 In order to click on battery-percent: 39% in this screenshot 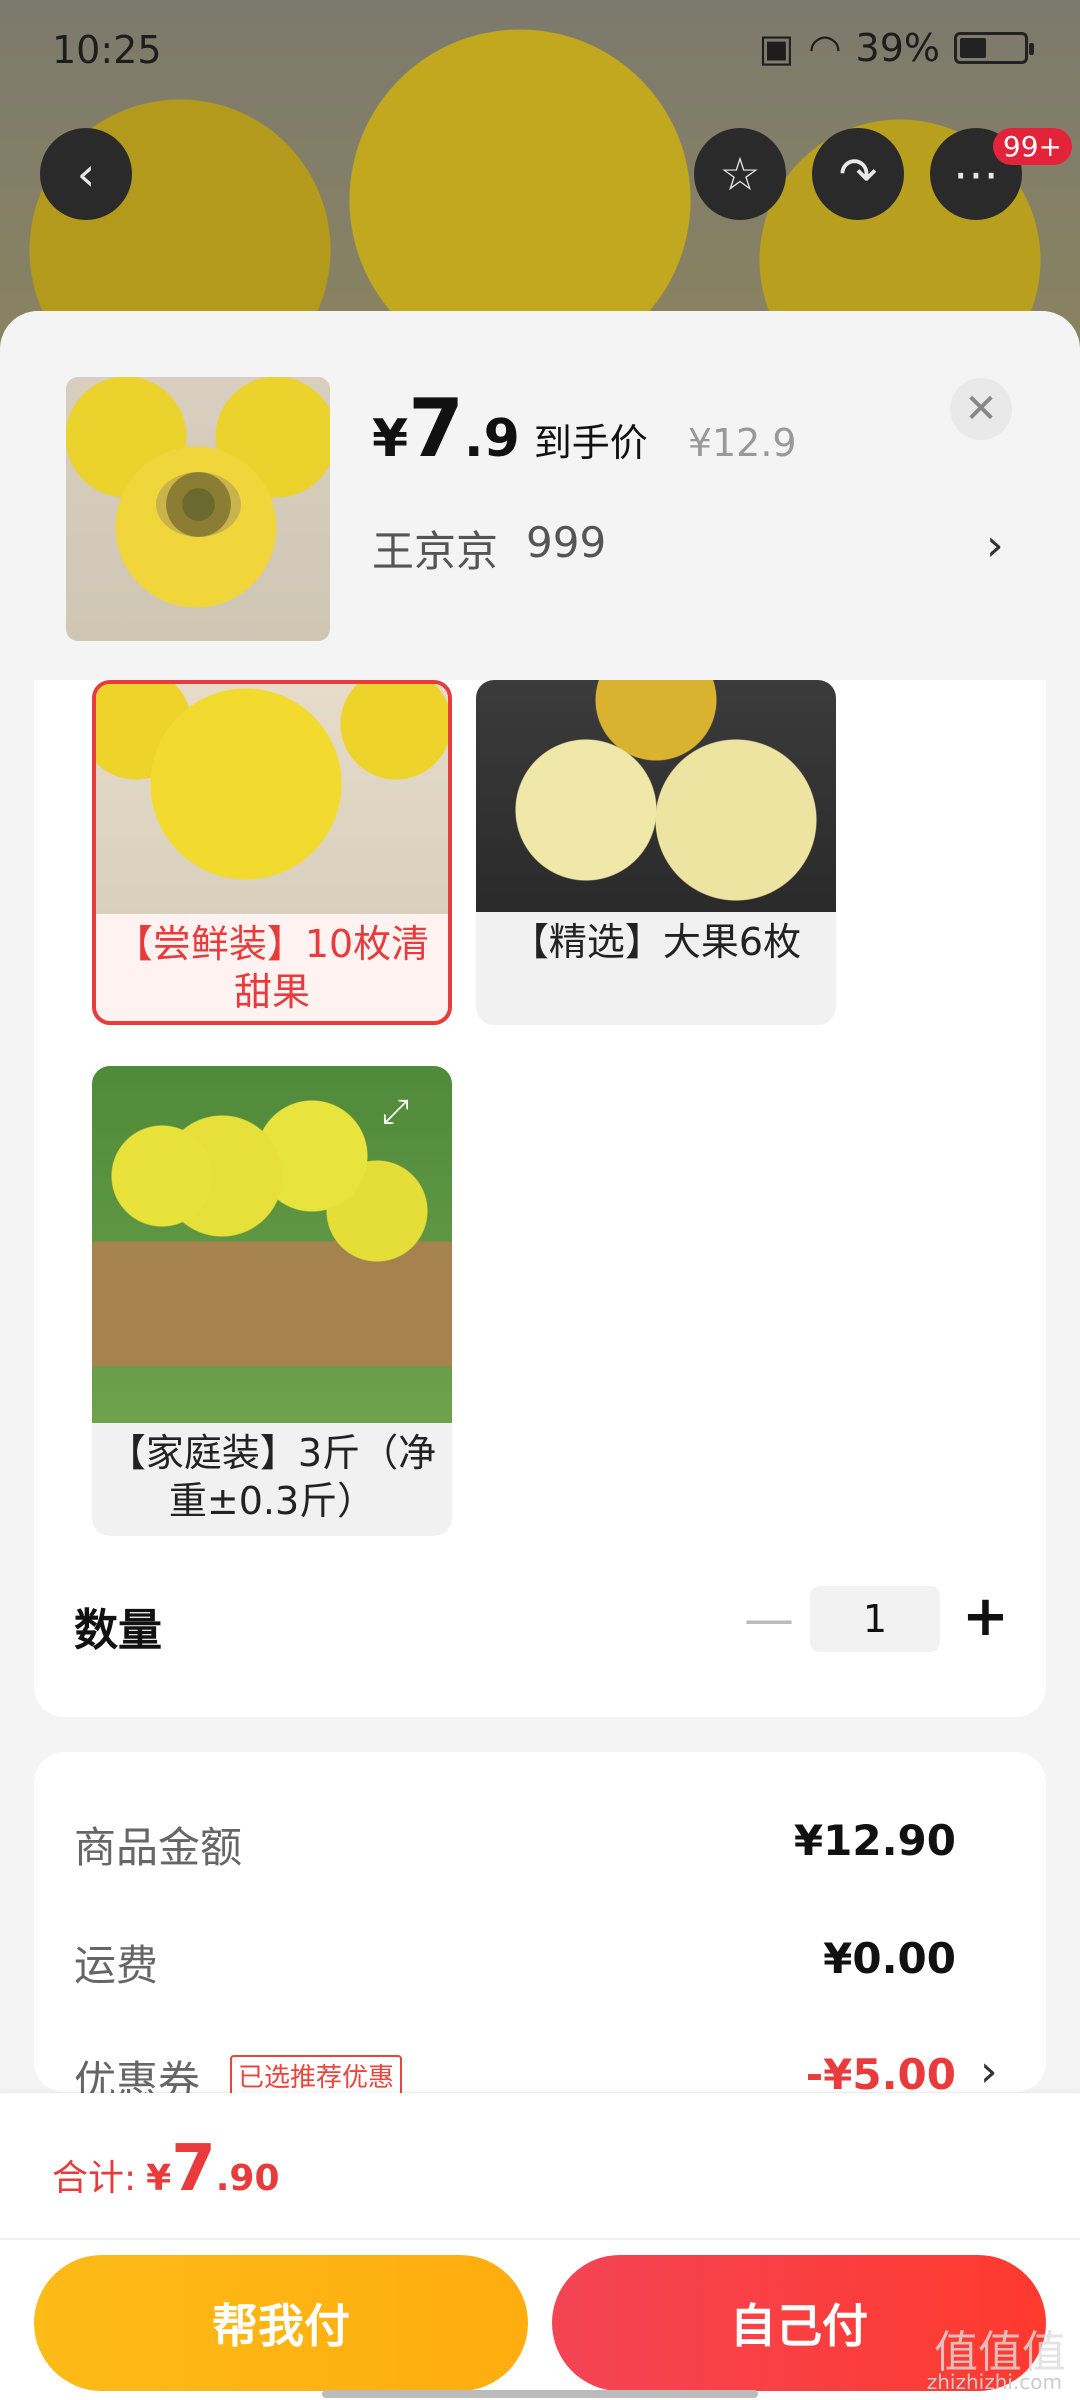, I will do `click(897, 48)`.